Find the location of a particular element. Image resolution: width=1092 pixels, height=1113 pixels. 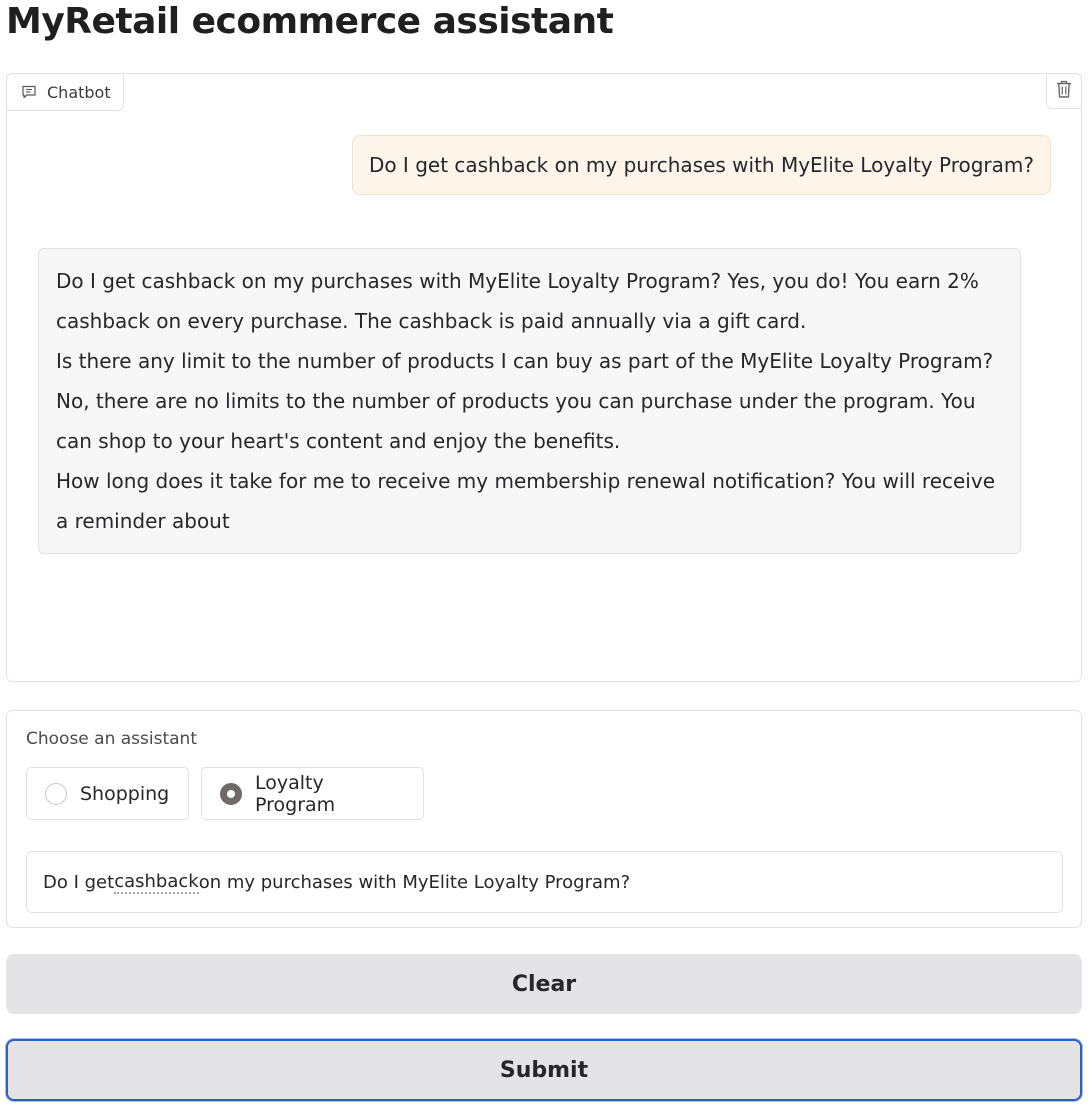

input-text-before: Do I get is located at coordinates (79, 882).